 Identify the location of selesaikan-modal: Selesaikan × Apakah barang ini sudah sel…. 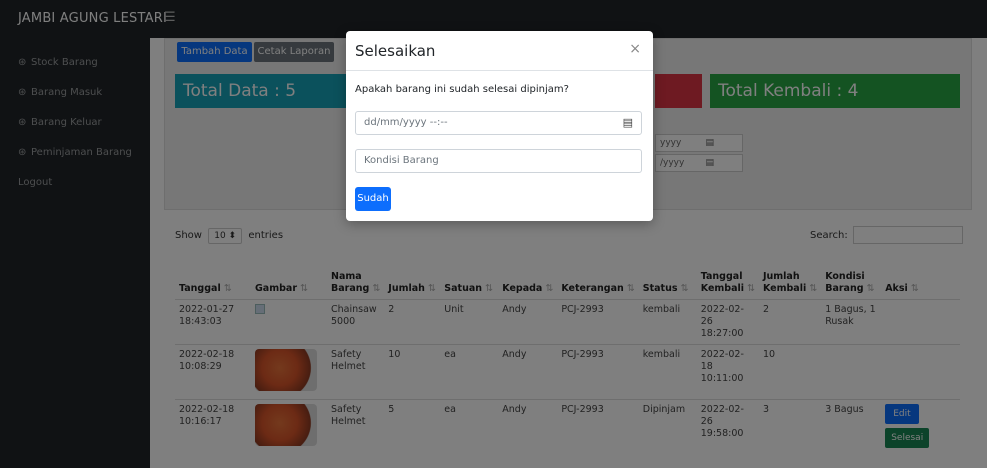
(499, 126).